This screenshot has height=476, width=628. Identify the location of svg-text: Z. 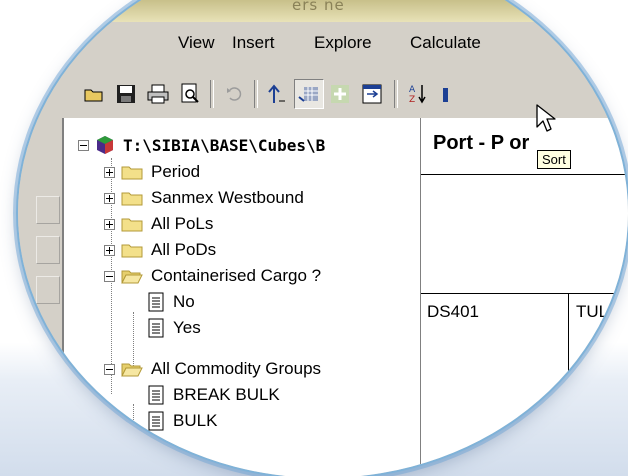
(412, 100).